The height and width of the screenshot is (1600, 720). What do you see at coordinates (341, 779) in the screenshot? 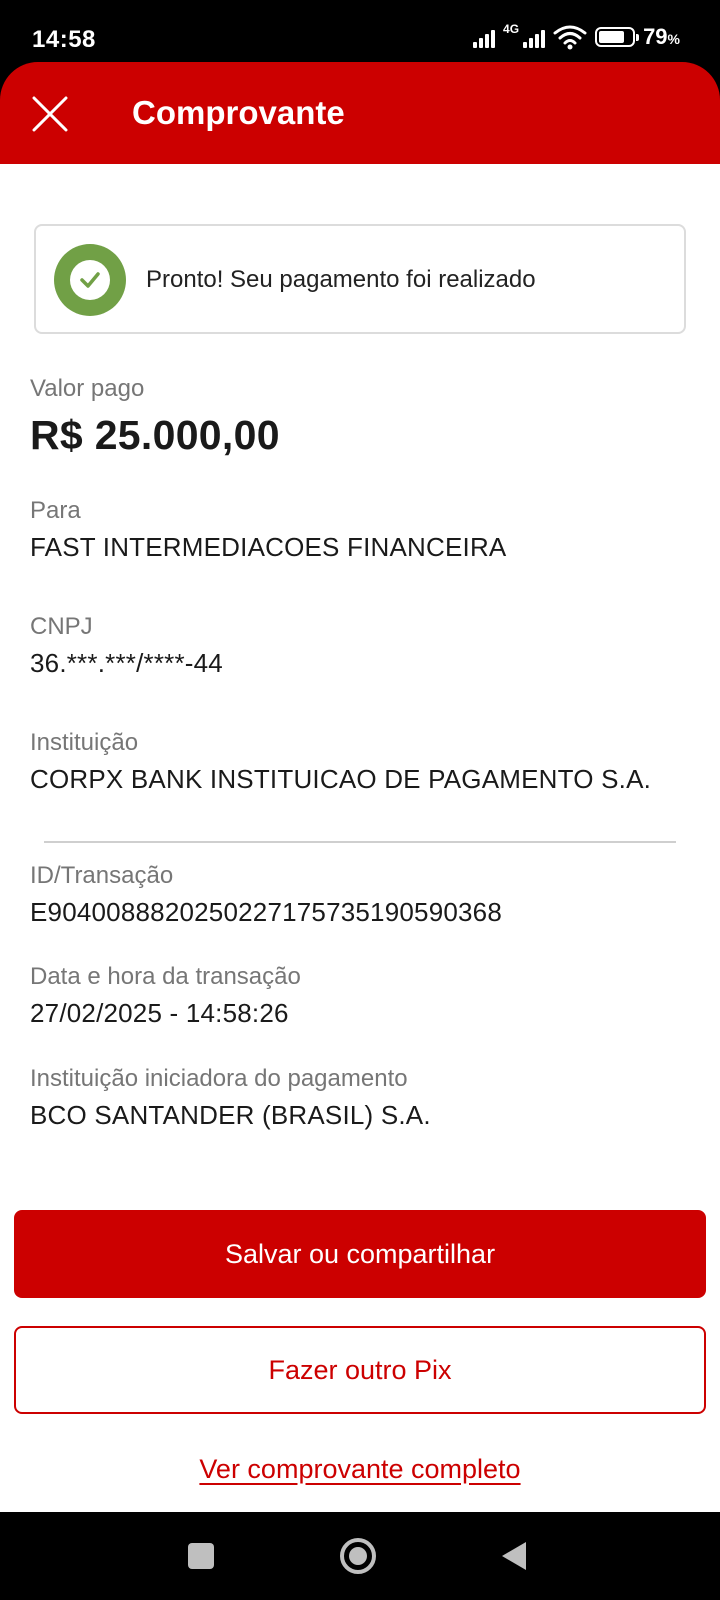
I see `institution-value: CORPX BANK INSTITUICAO DE PAGAMENTO S.A.` at bounding box center [341, 779].